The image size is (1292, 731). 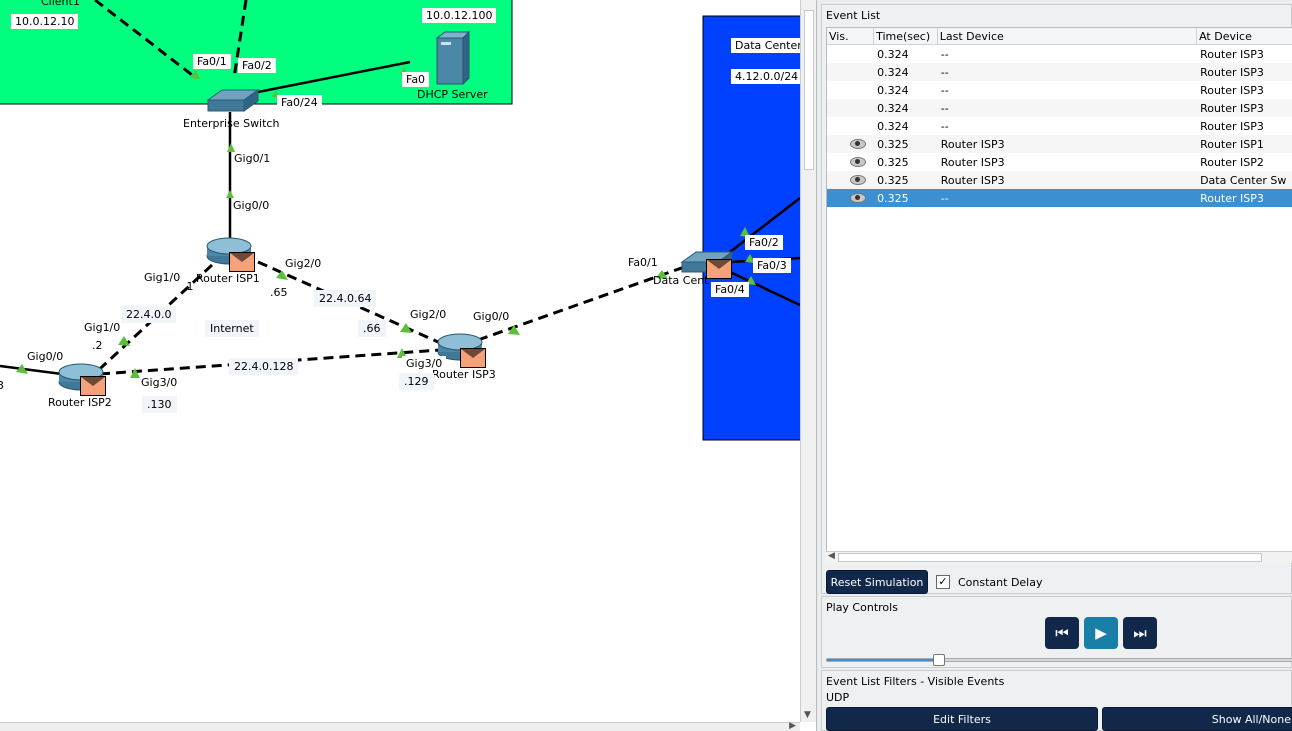 What do you see at coordinates (372, 328) in the screenshot?
I see `addr-dot66-label: .66` at bounding box center [372, 328].